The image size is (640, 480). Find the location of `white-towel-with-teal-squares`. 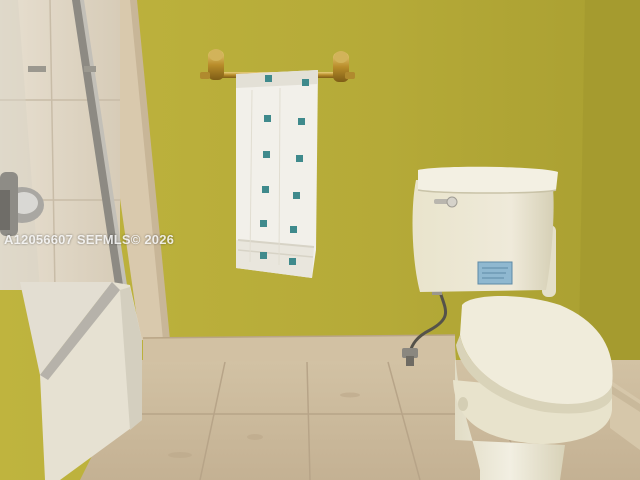

white-towel-with-teal-squares is located at coordinates (277, 174).